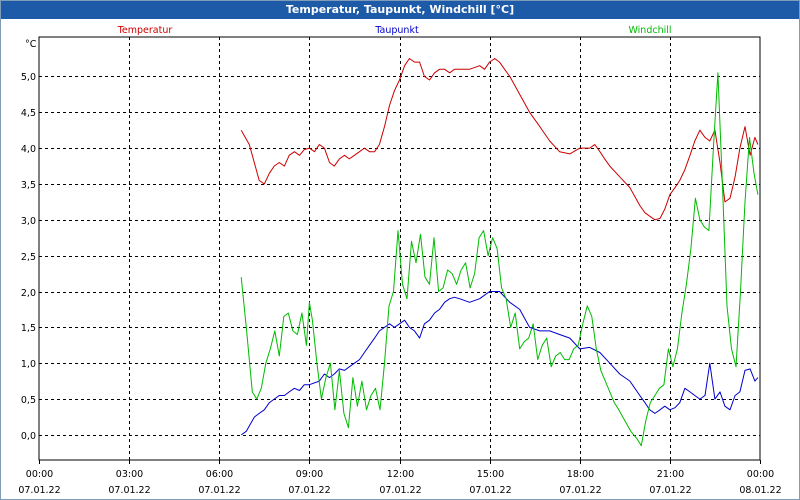 The width and height of the screenshot is (800, 500). I want to click on x-tick-label-time: 18:00, so click(580, 474).